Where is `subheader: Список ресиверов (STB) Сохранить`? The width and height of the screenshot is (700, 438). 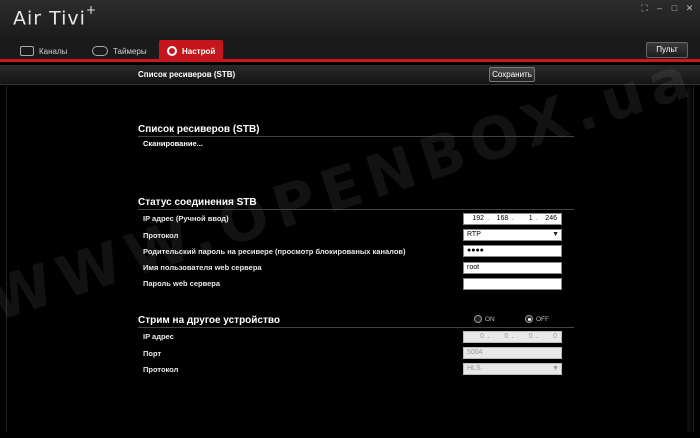 subheader: Список ресиверов (STB) Сохранить is located at coordinates (350, 75).